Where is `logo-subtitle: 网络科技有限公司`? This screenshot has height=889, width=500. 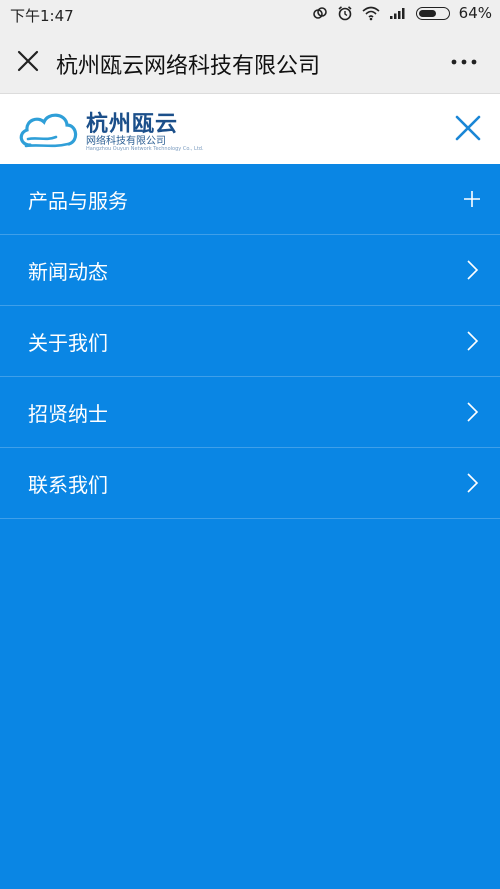
logo-subtitle: 网络科技有限公司 is located at coordinates (126, 141).